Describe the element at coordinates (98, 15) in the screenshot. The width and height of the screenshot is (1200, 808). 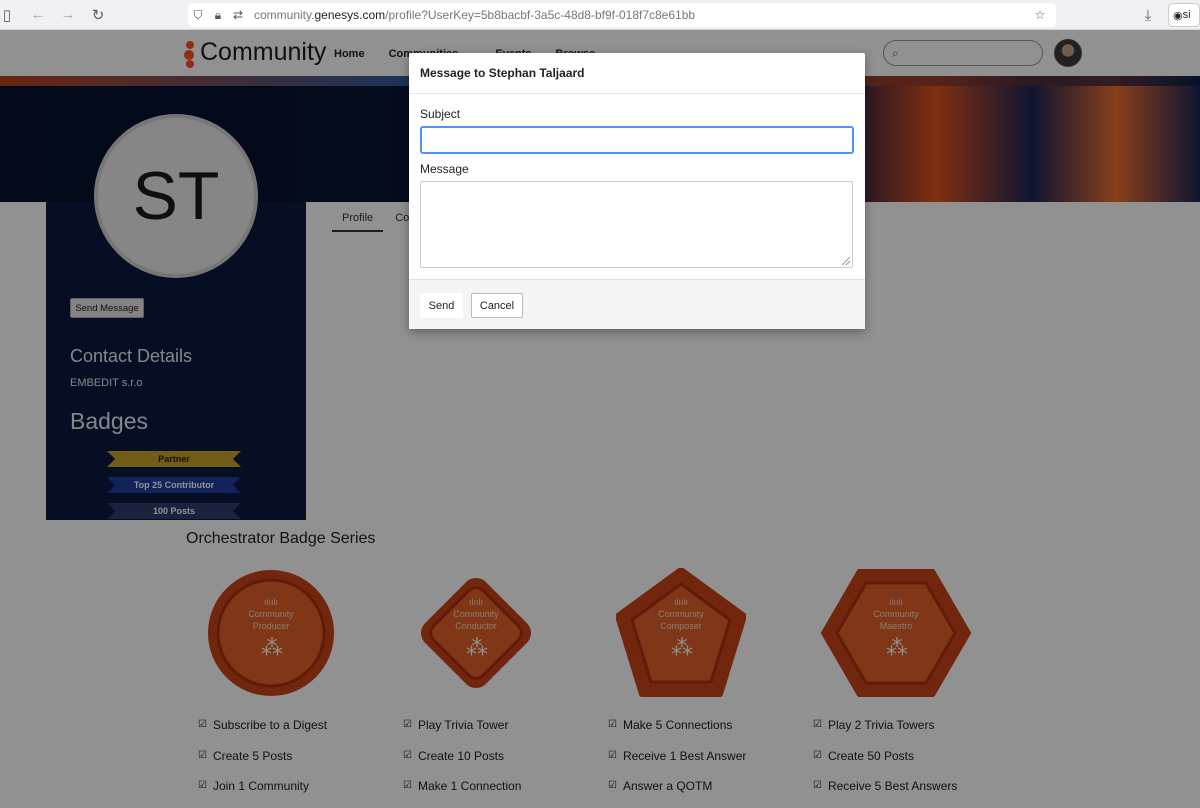
I see `reload-icon: ↻` at that location.